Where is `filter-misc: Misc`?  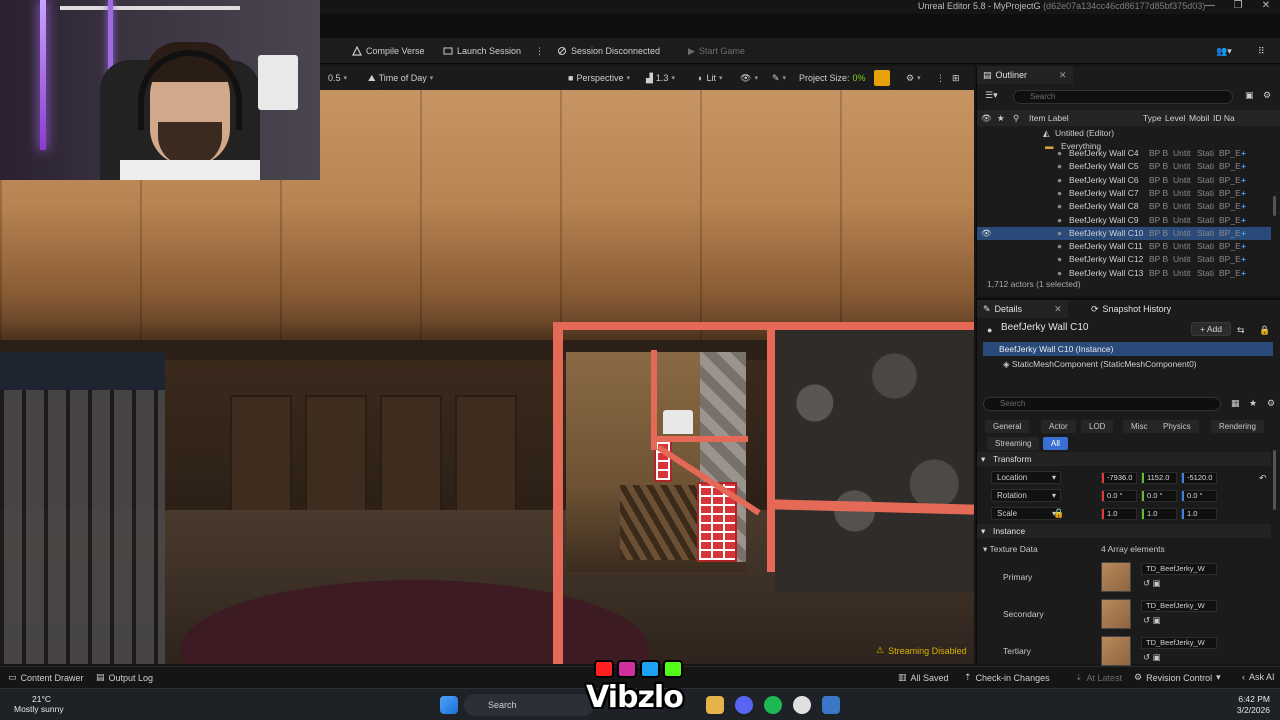
filter-misc: Misc is located at coordinates (1139, 426).